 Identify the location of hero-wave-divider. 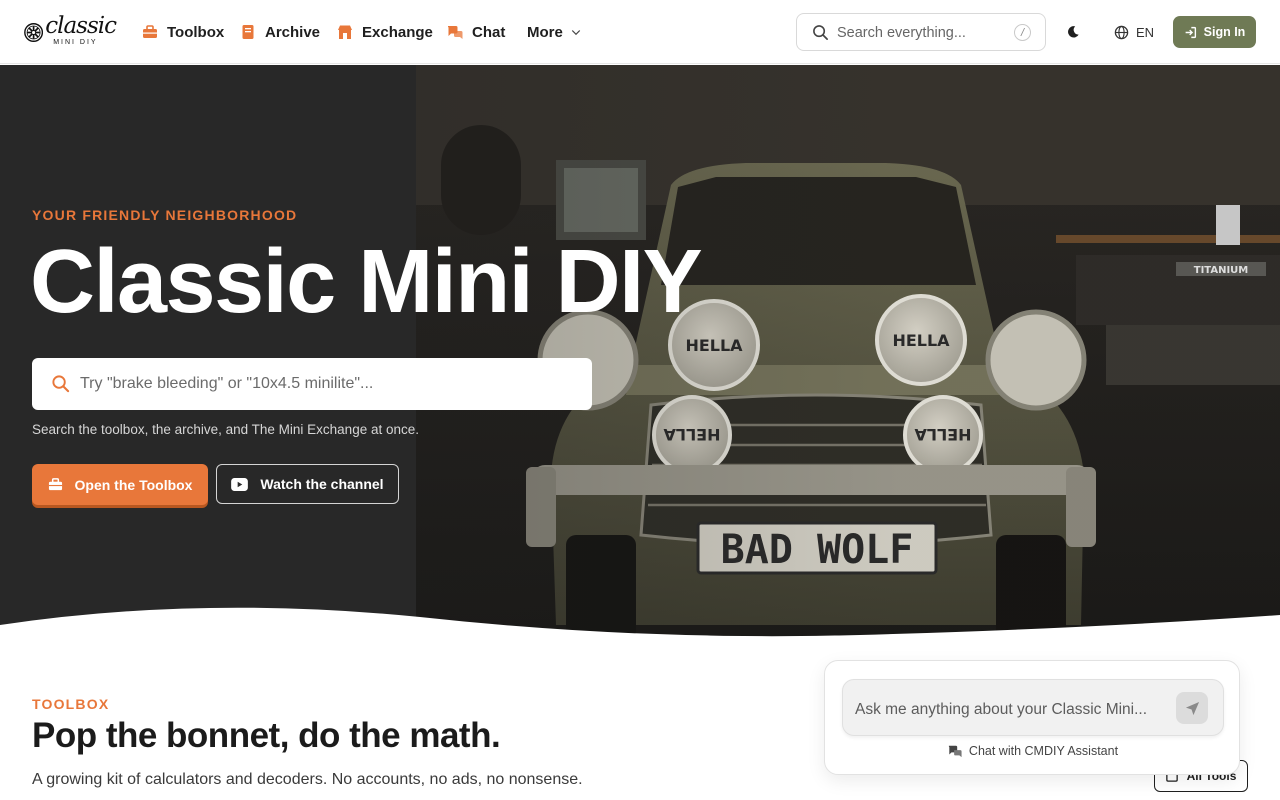
(640, 631).